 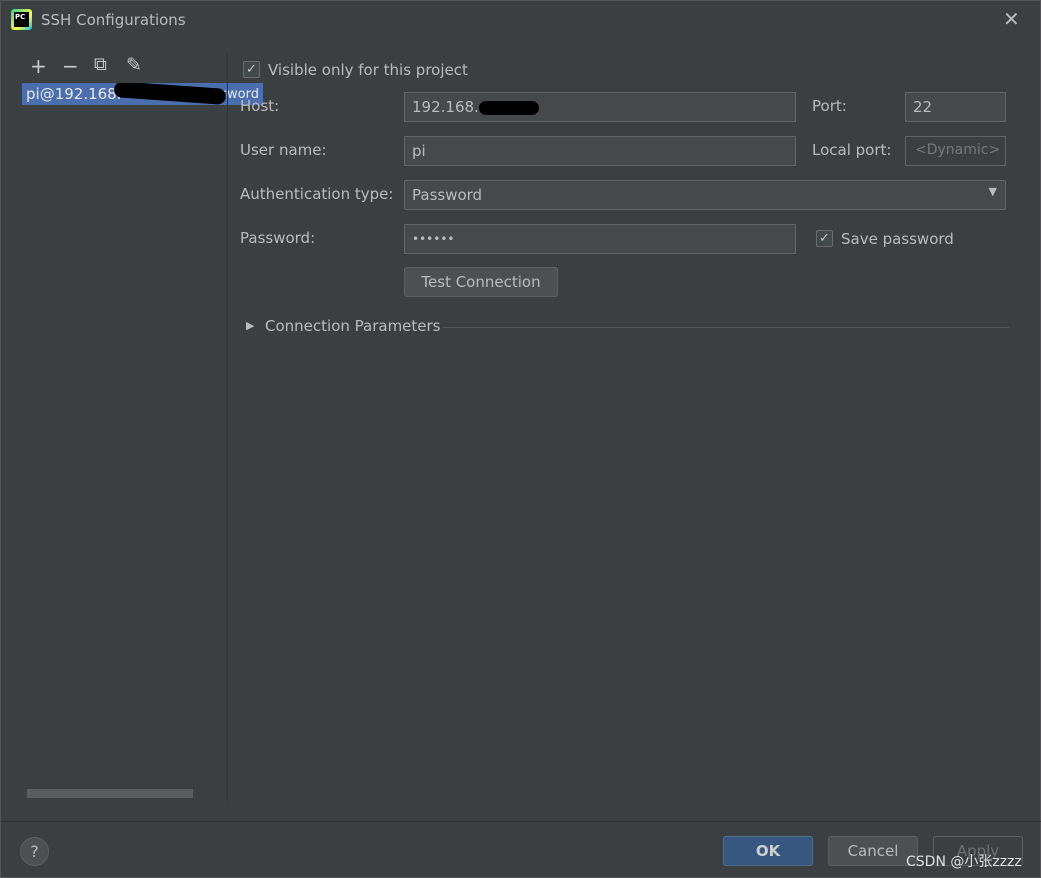 What do you see at coordinates (829, 106) in the screenshot?
I see `port-label: Port:` at bounding box center [829, 106].